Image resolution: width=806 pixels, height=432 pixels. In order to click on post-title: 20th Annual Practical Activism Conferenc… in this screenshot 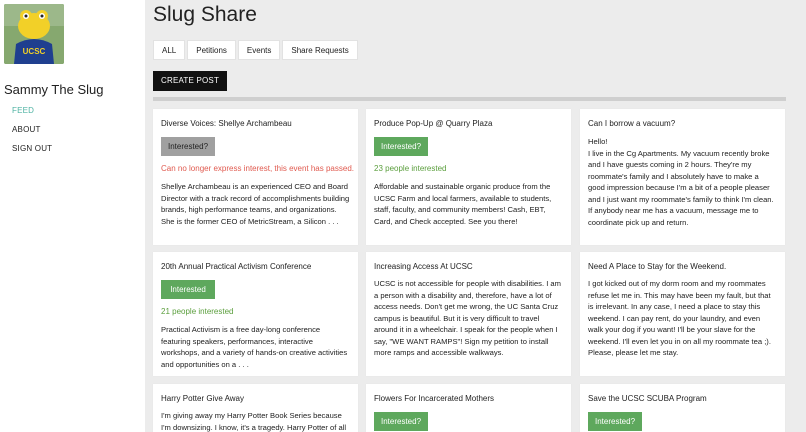, I will do `click(236, 266)`.